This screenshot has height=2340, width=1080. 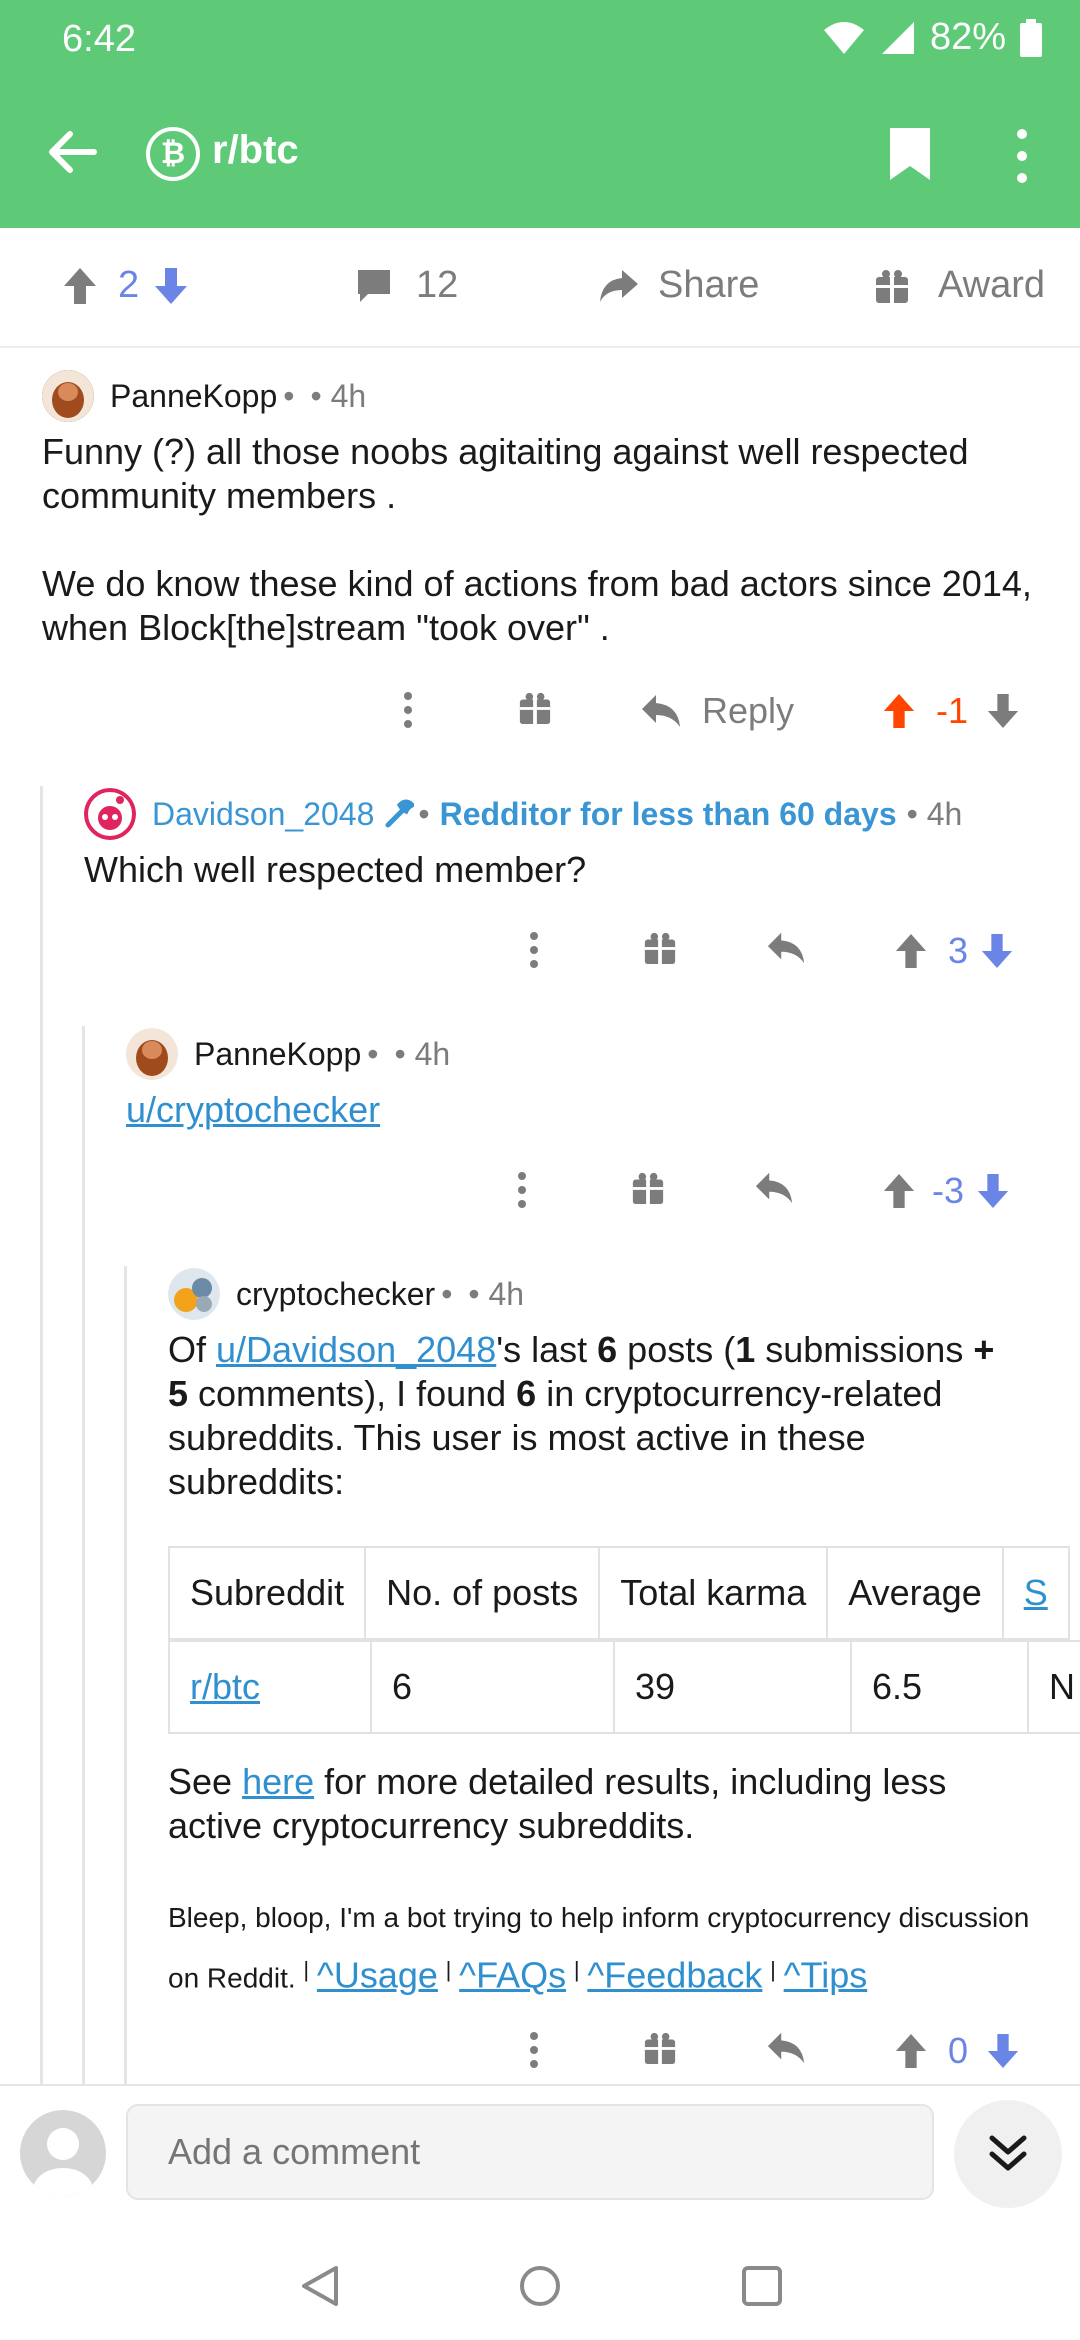 What do you see at coordinates (661, 711) in the screenshot?
I see `reply-arrow-icon` at bounding box center [661, 711].